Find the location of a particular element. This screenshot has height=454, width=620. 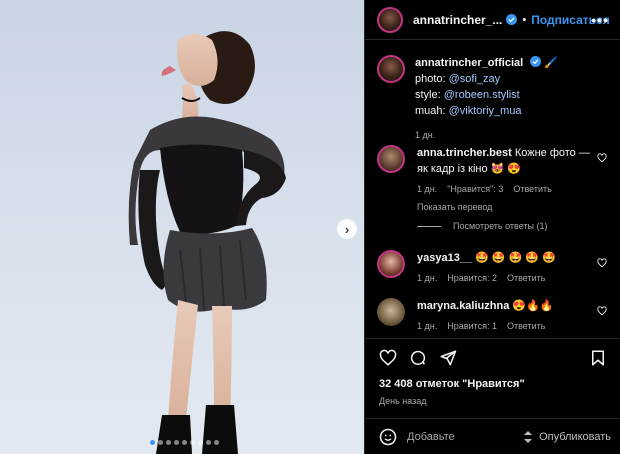

chevron-right-icon: › is located at coordinates (347, 229).